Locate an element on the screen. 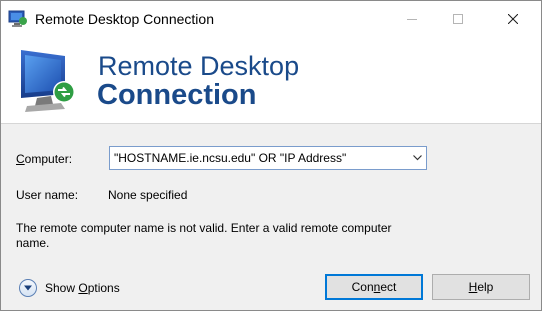 The height and width of the screenshot is (311, 542). close-button is located at coordinates (513, 19).